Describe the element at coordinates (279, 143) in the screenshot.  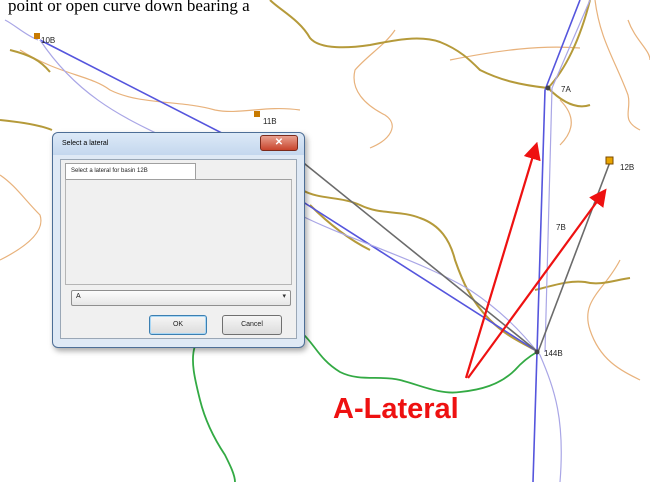
I see `close-button: ✕` at that location.